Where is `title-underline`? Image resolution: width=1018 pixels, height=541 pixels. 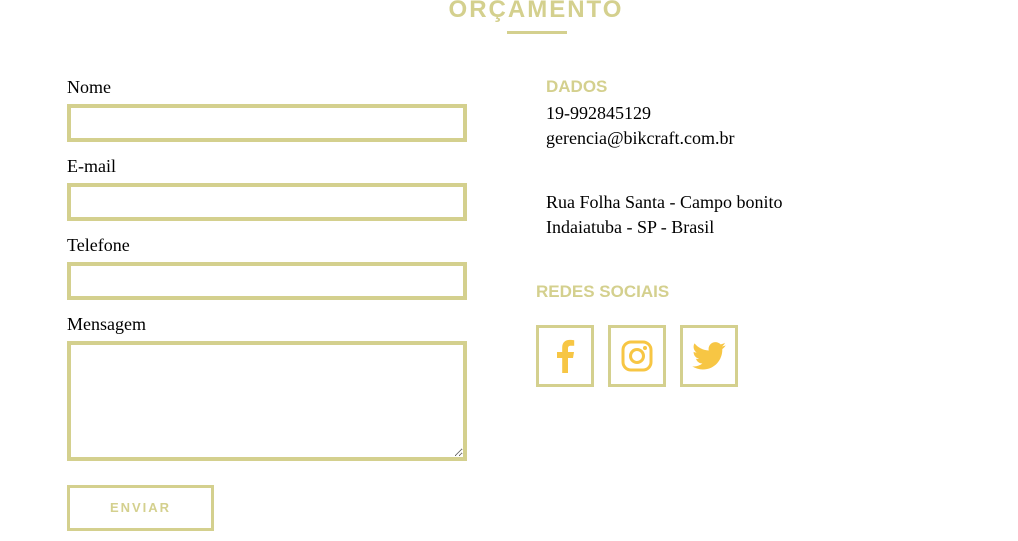 title-underline is located at coordinates (537, 32).